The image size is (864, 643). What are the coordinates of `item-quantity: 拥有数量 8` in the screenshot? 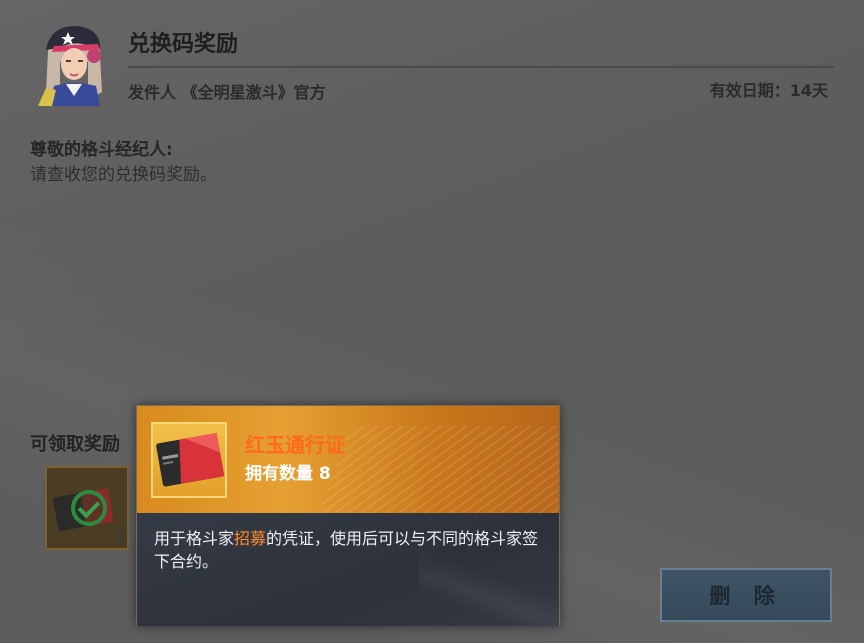 It's located at (288, 474).